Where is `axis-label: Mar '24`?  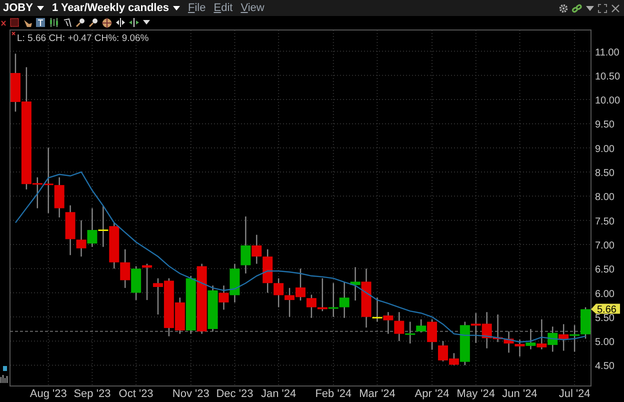 axis-label: Mar '24 is located at coordinates (377, 394).